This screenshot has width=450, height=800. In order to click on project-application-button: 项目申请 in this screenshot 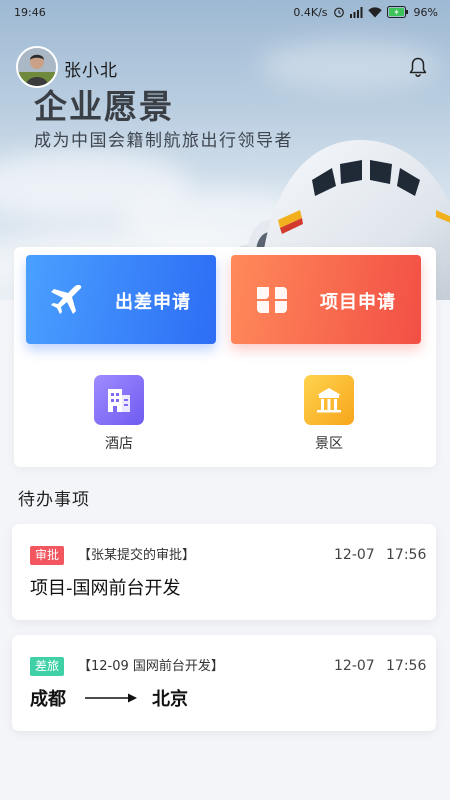, I will do `click(326, 299)`.